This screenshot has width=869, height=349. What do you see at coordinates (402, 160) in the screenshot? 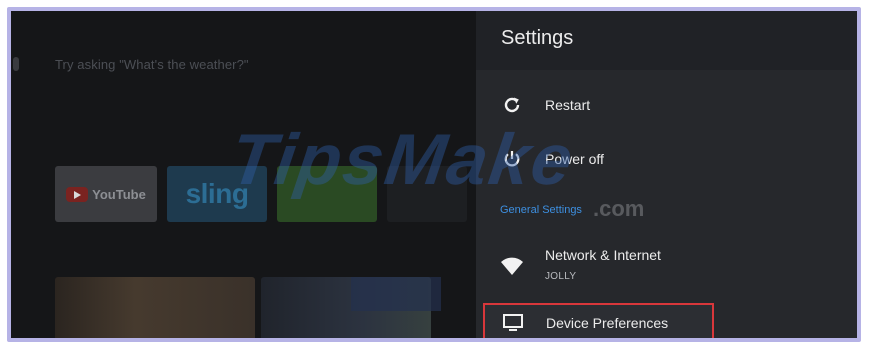
I see `watermark: TipsMake` at bounding box center [402, 160].